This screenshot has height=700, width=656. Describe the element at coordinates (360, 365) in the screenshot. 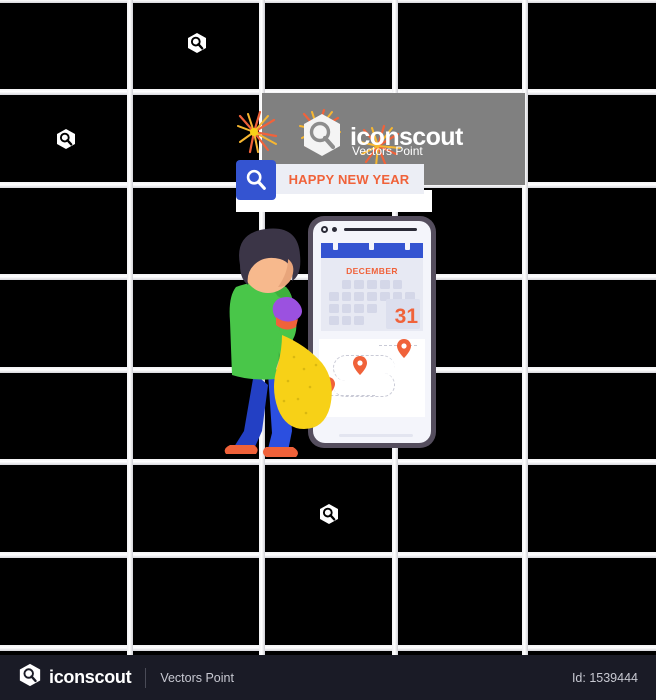

I see `map-pin-middle` at that location.